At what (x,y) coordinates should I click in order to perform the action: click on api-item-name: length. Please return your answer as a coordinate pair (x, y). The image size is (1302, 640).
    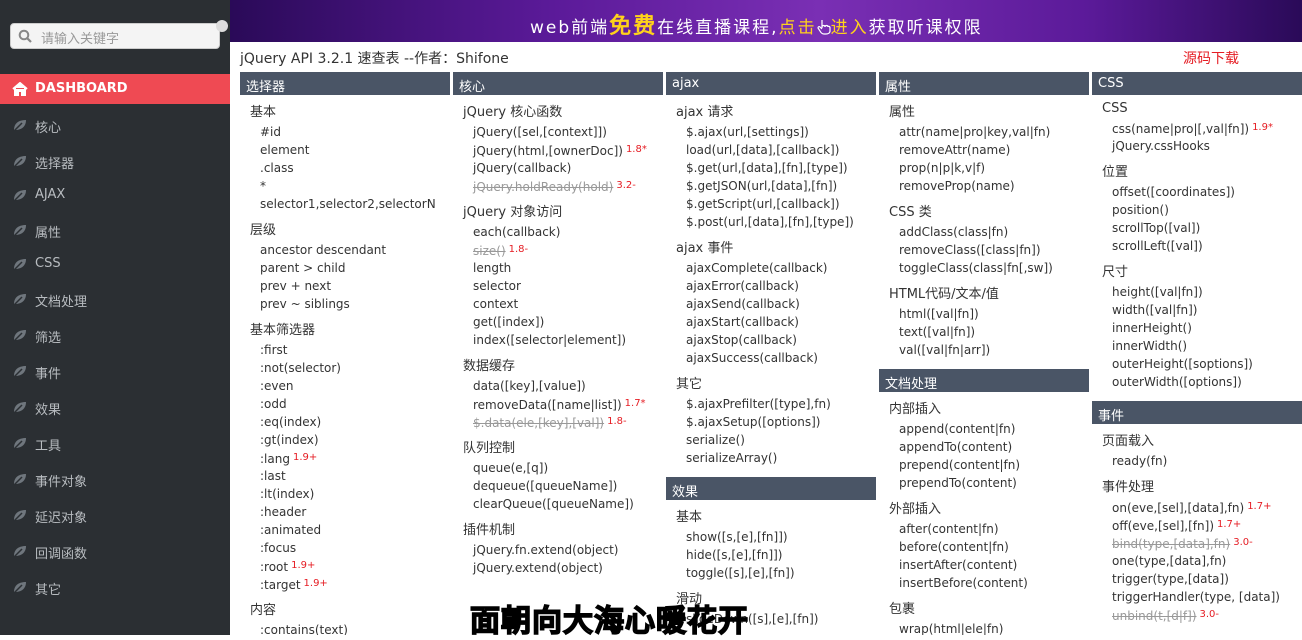
    Looking at the image, I should click on (492, 268).